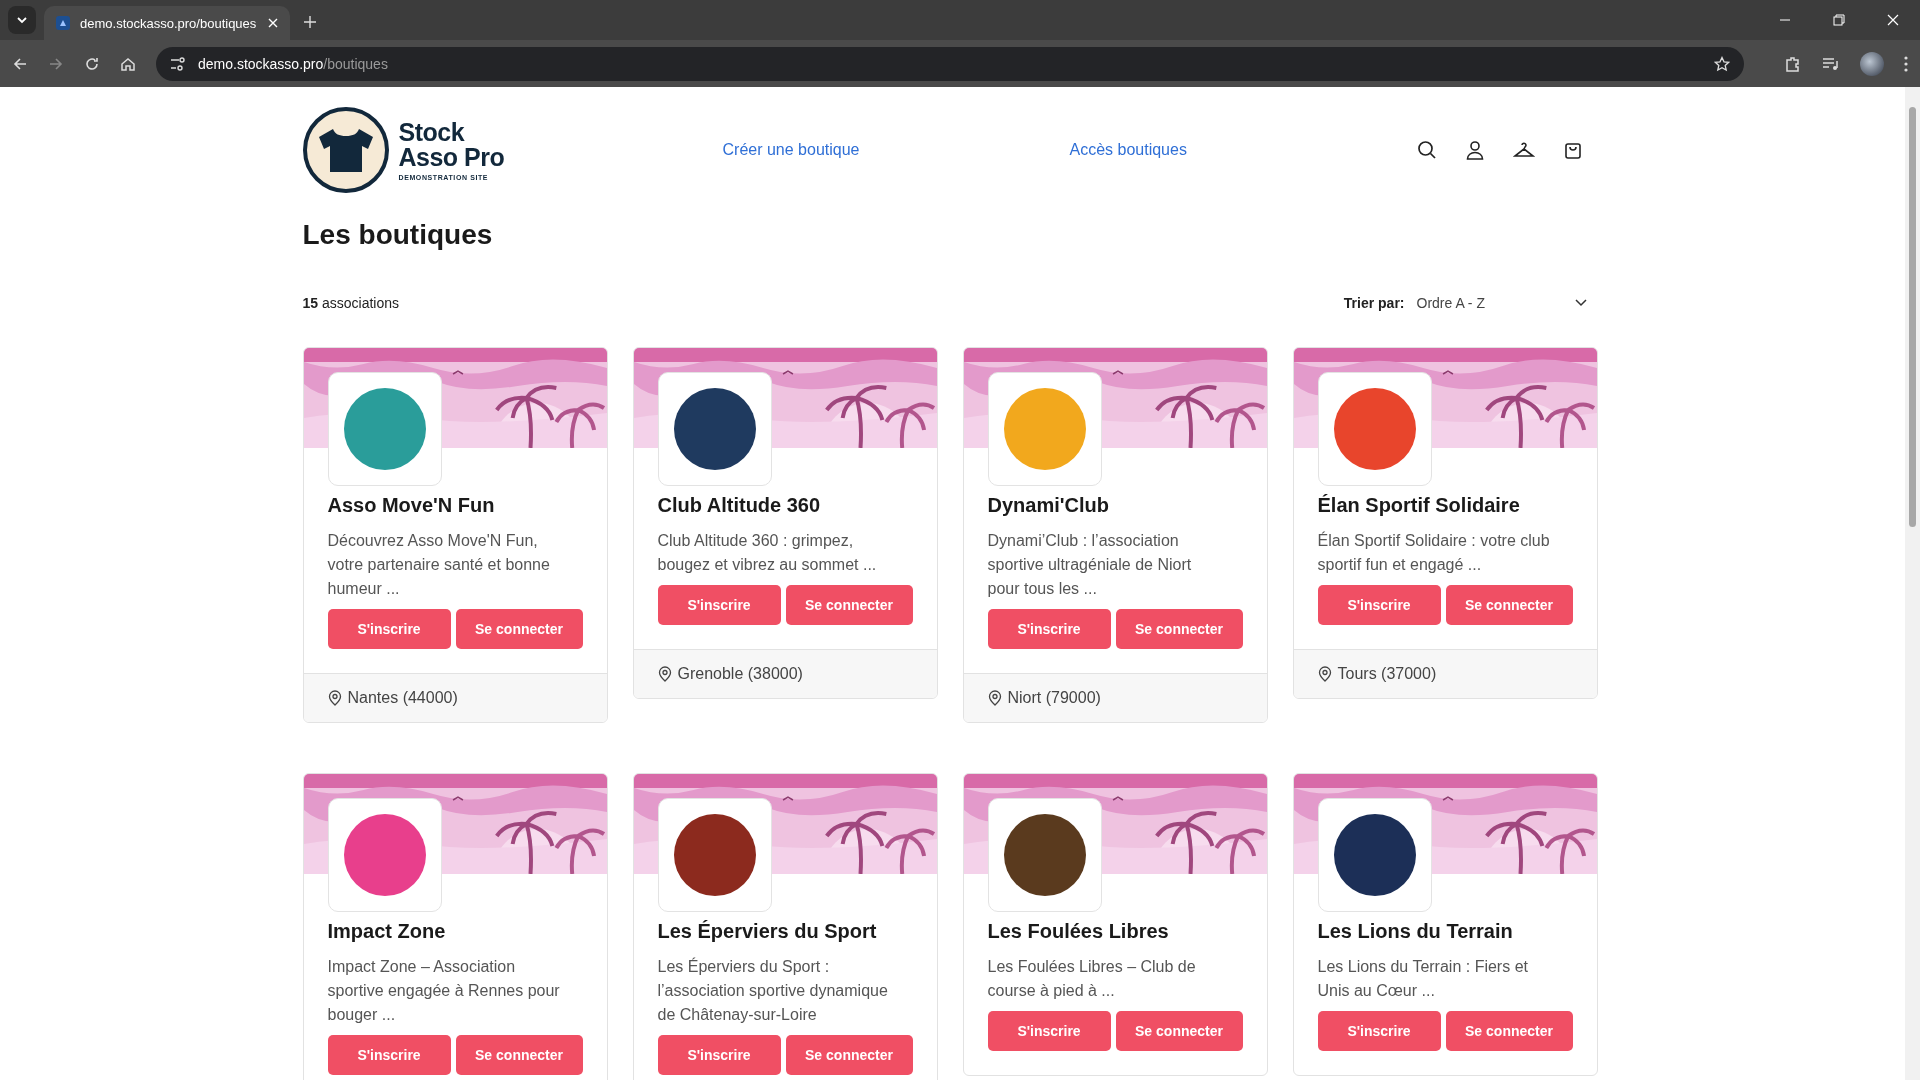 This screenshot has height=1080, width=1920. What do you see at coordinates (345, 150) in the screenshot?
I see `t-shirt-logo-icon` at bounding box center [345, 150].